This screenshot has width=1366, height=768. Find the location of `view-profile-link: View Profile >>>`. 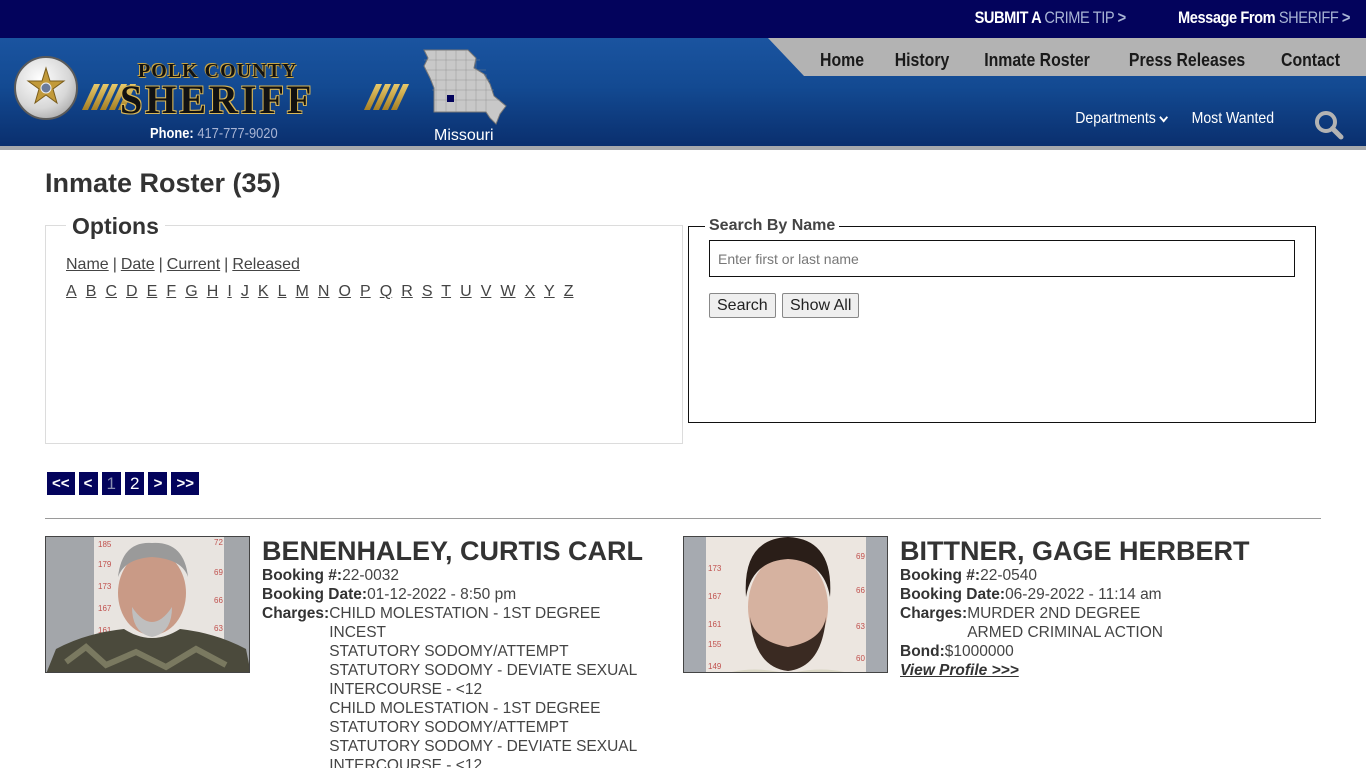

view-profile-link: View Profile >>> is located at coordinates (1110, 670).